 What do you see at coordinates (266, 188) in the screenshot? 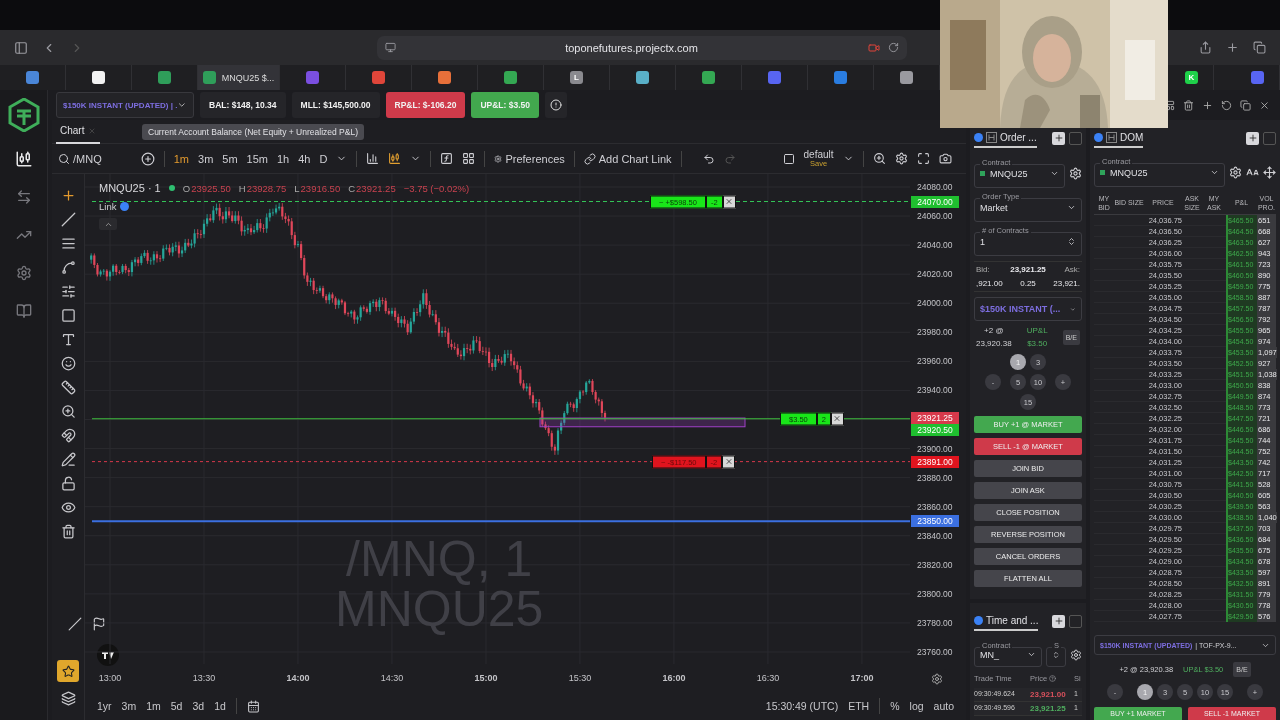
I see `ohlc-value: 23928.75` at bounding box center [266, 188].